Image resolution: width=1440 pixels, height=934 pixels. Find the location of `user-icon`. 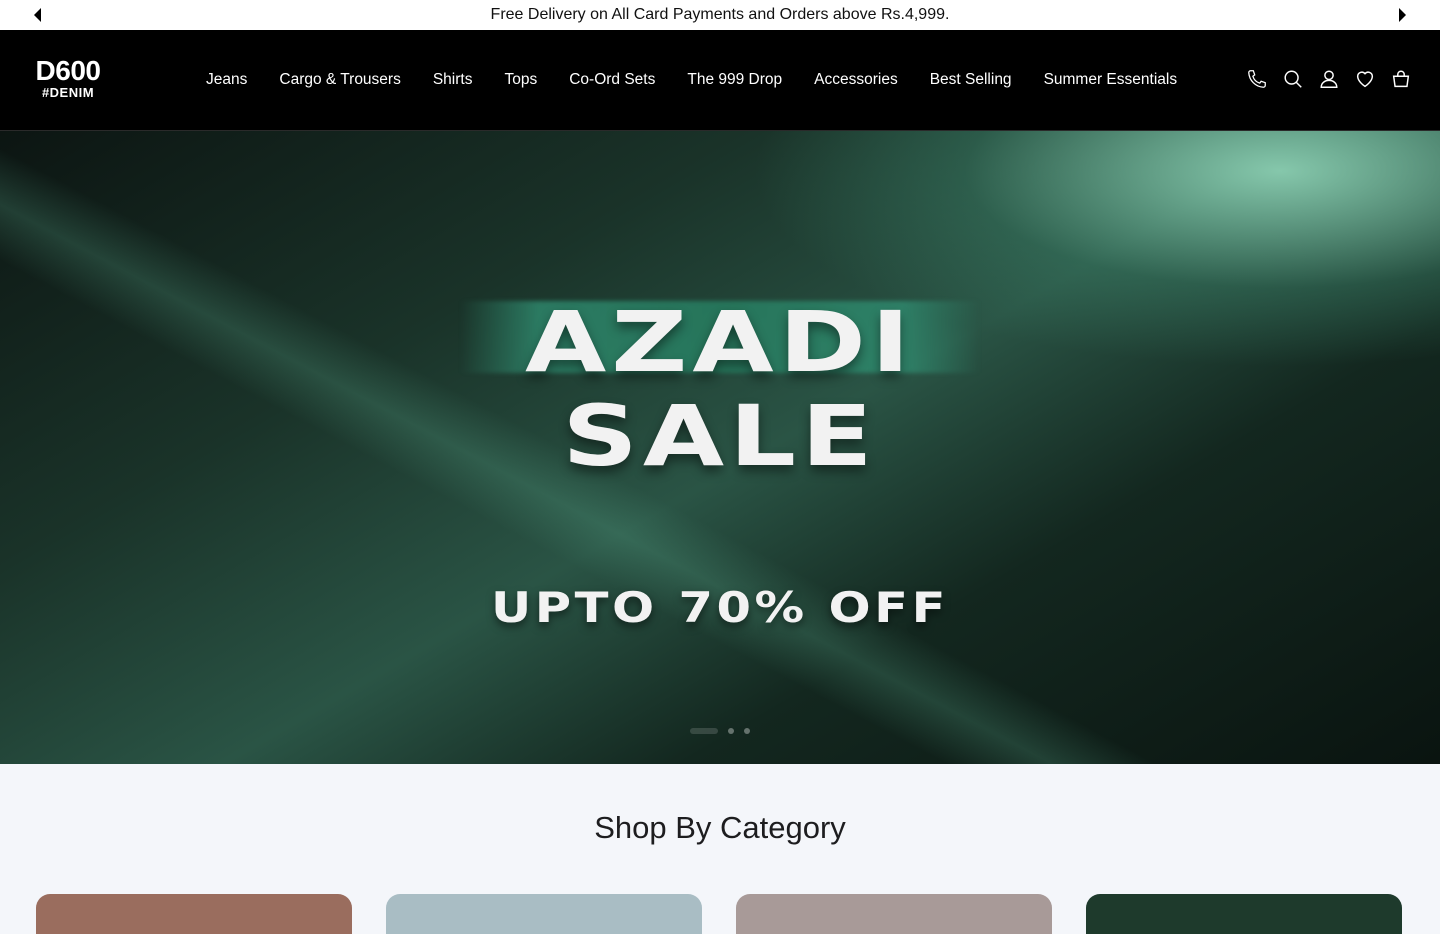

user-icon is located at coordinates (1329, 79).